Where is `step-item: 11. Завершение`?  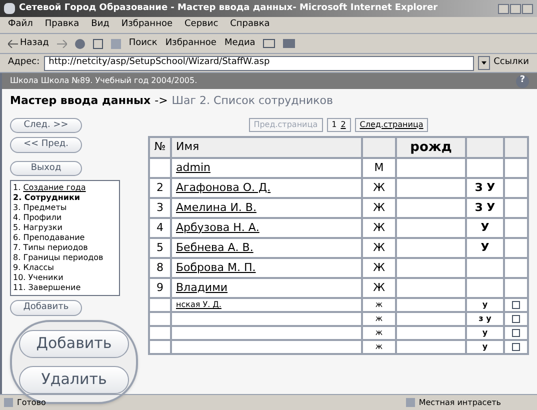
step-item: 11. Завершение is located at coordinates (65, 288).